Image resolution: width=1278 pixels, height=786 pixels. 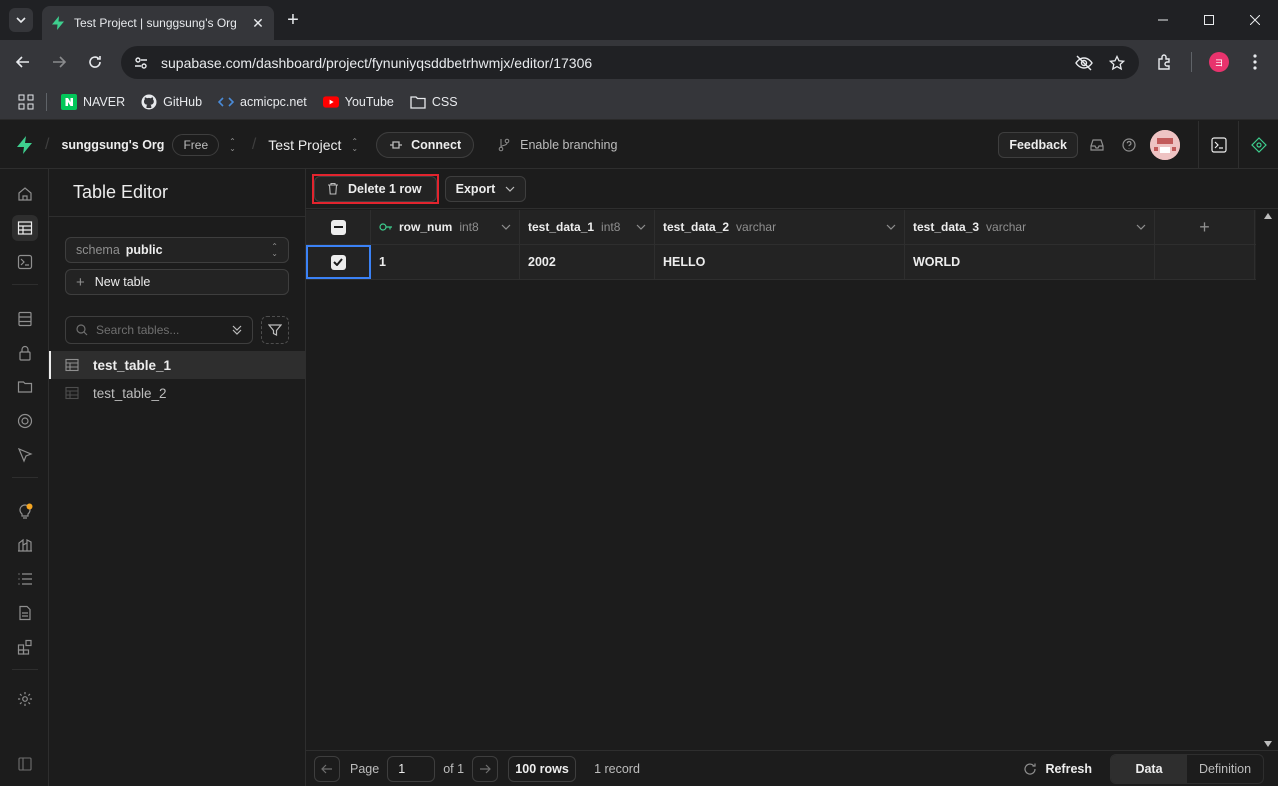 I want to click on row-checkbox-cell, so click(x=338, y=262).